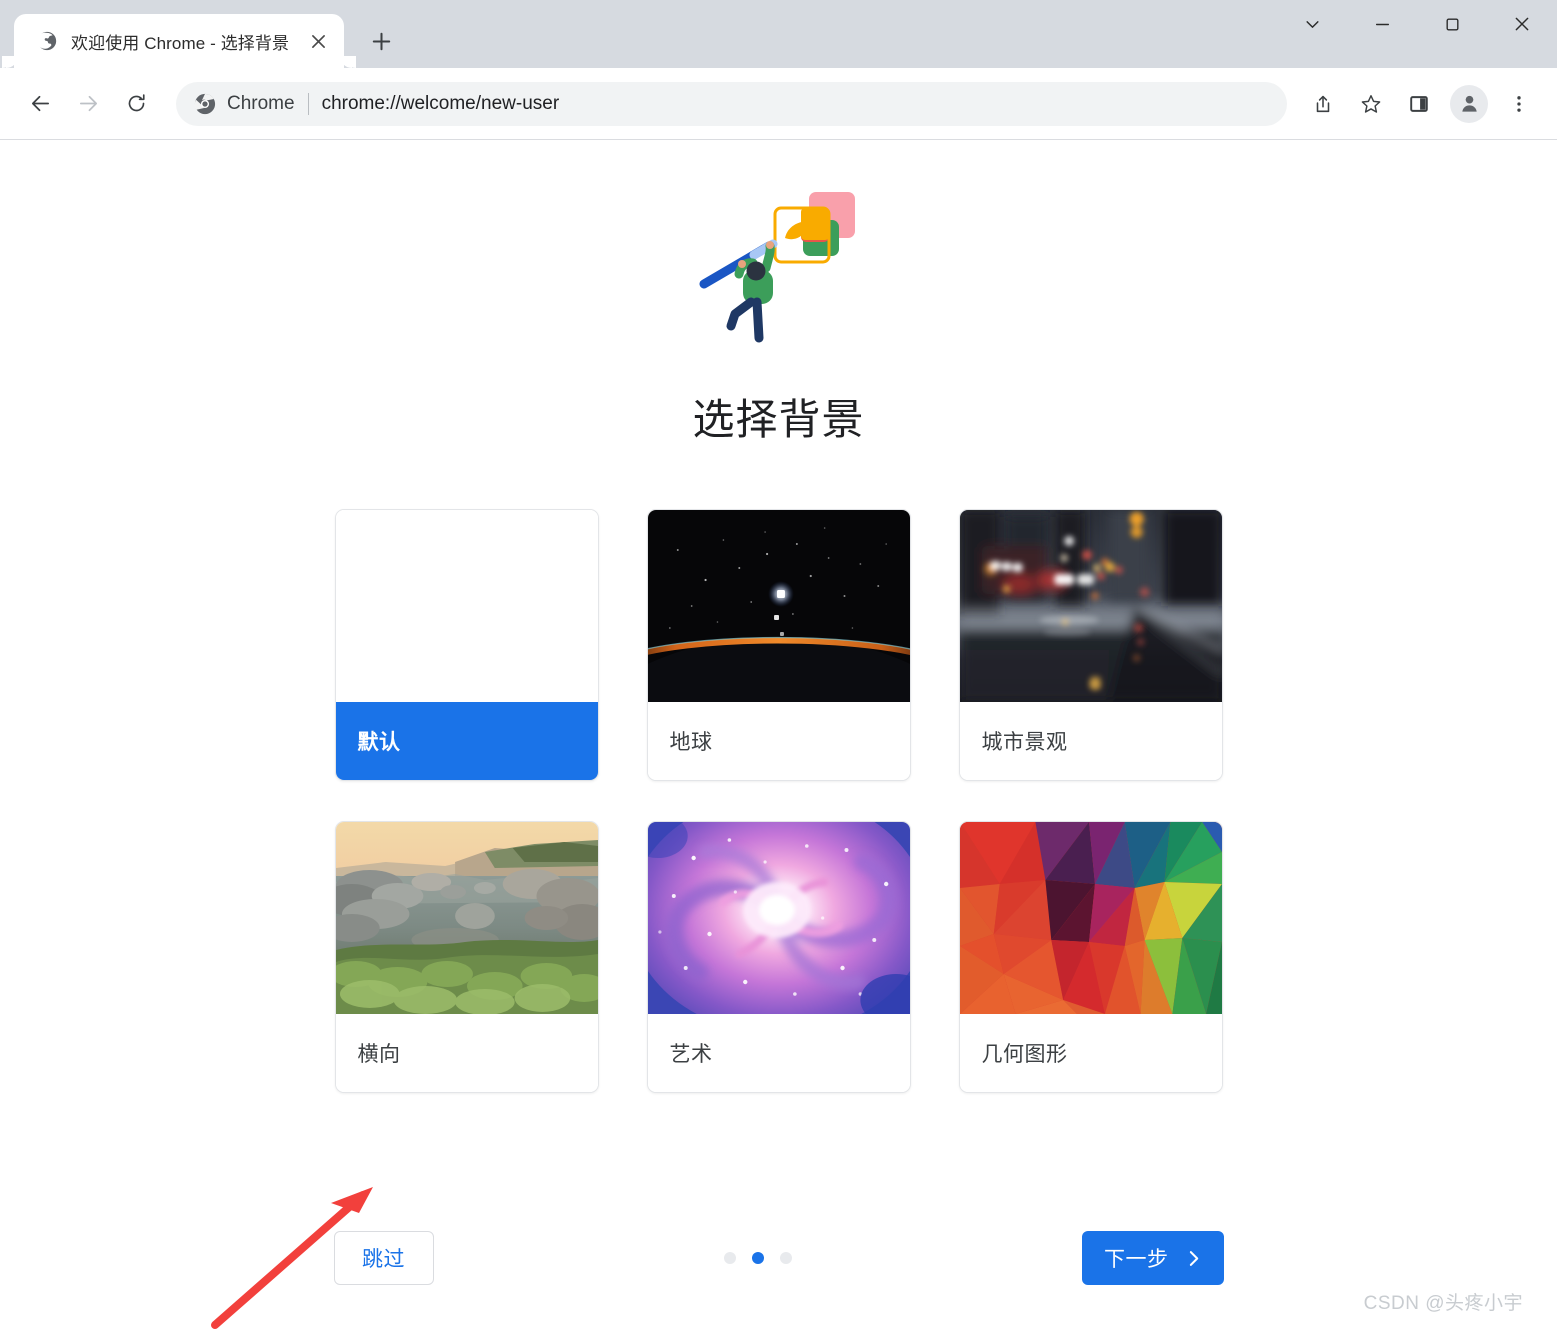  Describe the element at coordinates (778, 741) in the screenshot. I see `card-label: 地球` at that location.